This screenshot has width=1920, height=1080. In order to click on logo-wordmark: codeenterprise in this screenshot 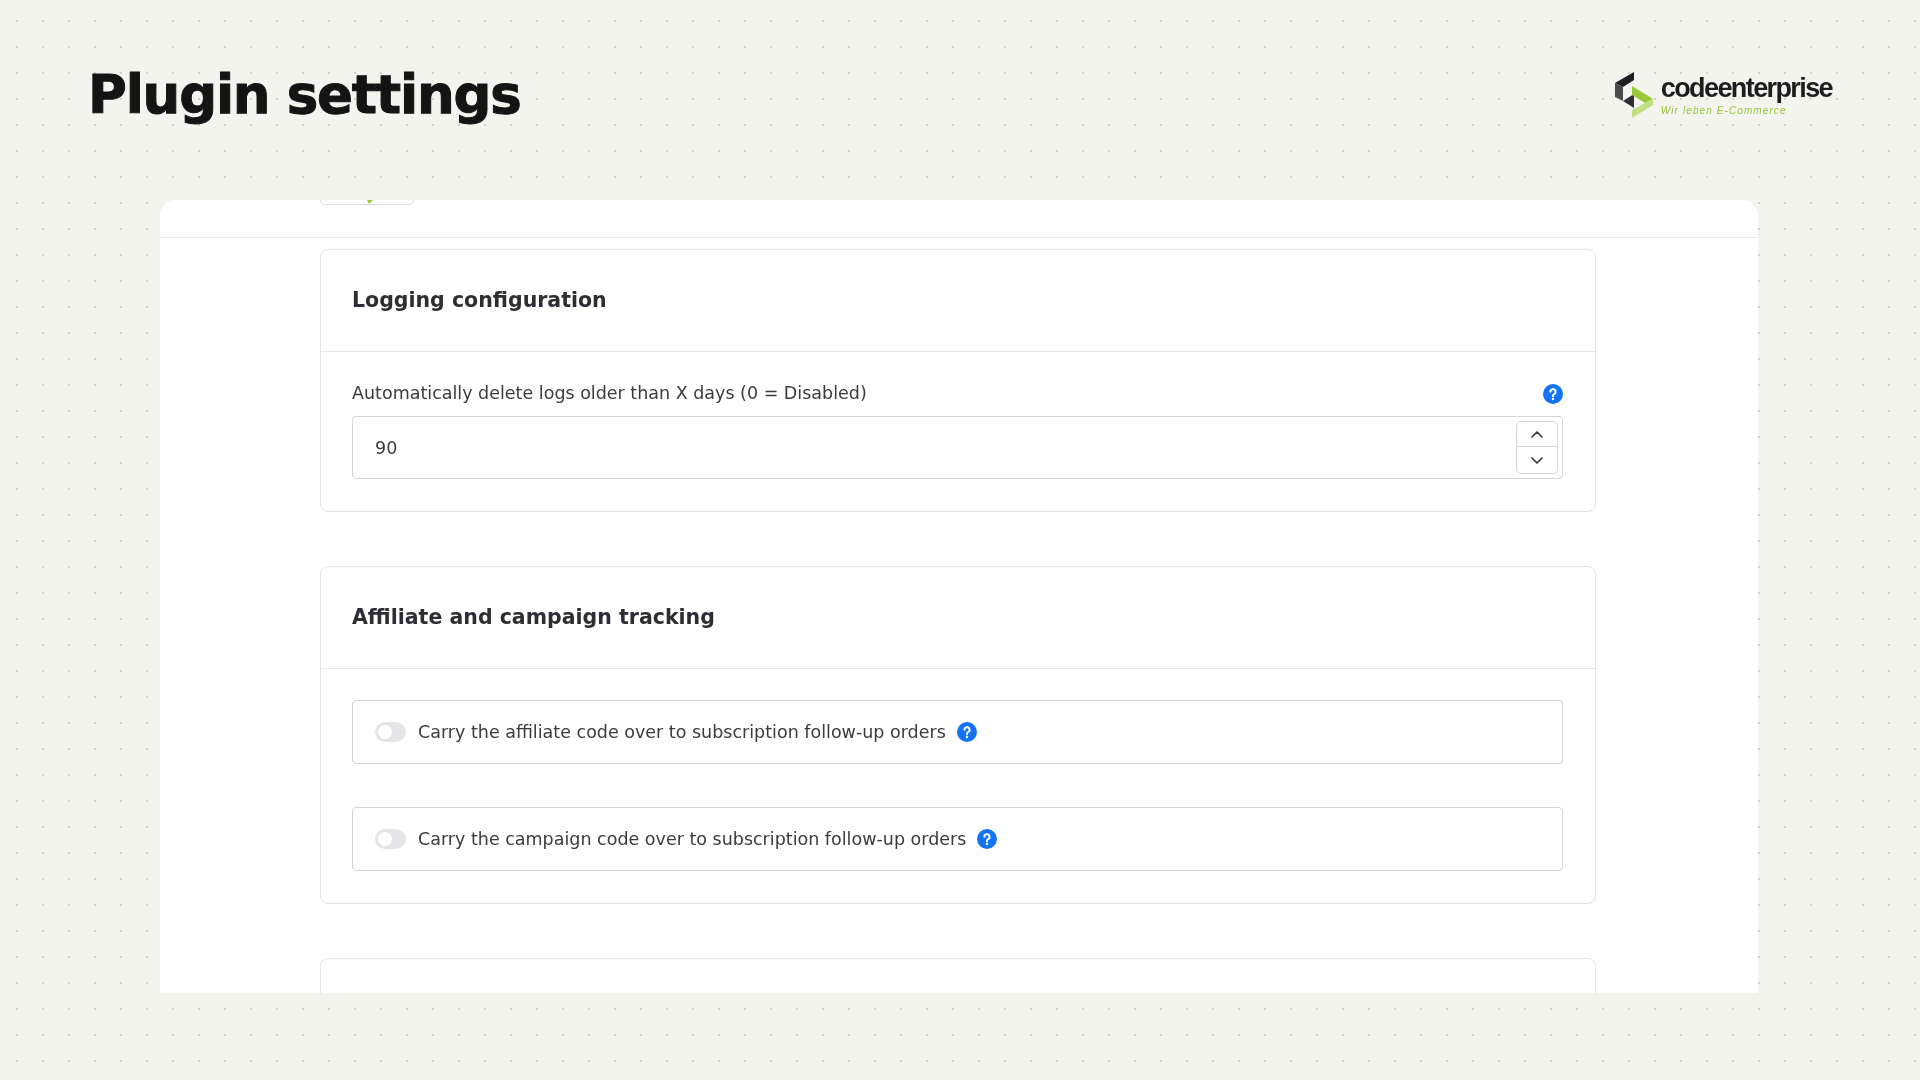, I will do `click(1746, 88)`.